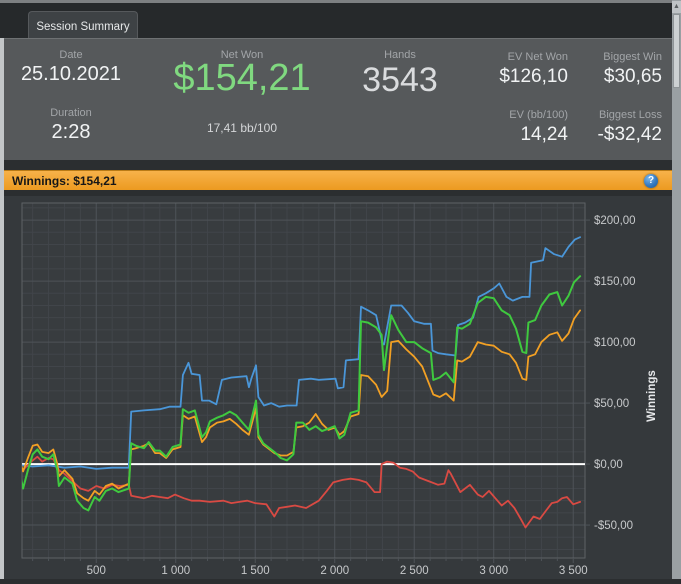  What do you see at coordinates (71, 113) in the screenshot?
I see `duration-label: Duration` at bounding box center [71, 113].